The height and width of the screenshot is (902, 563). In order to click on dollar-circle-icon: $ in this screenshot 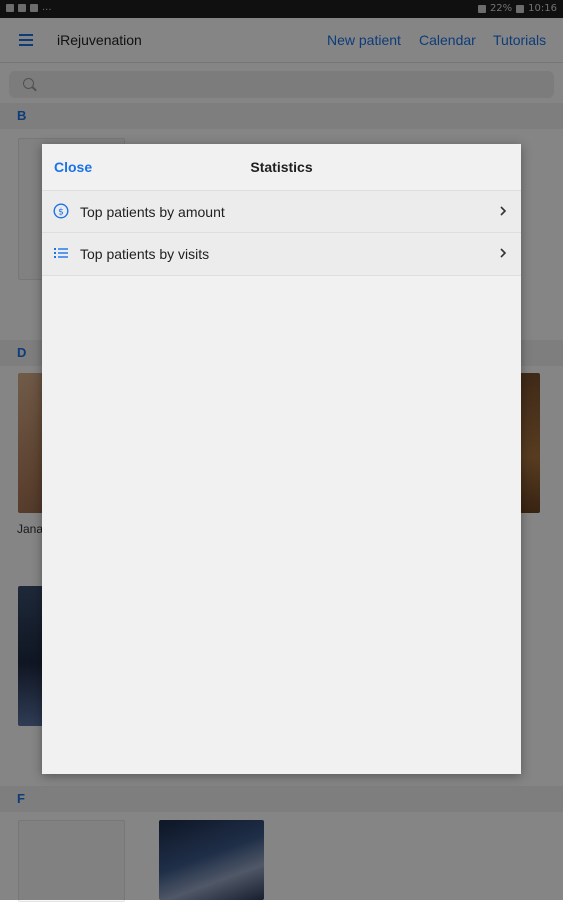, I will do `click(61, 211)`.